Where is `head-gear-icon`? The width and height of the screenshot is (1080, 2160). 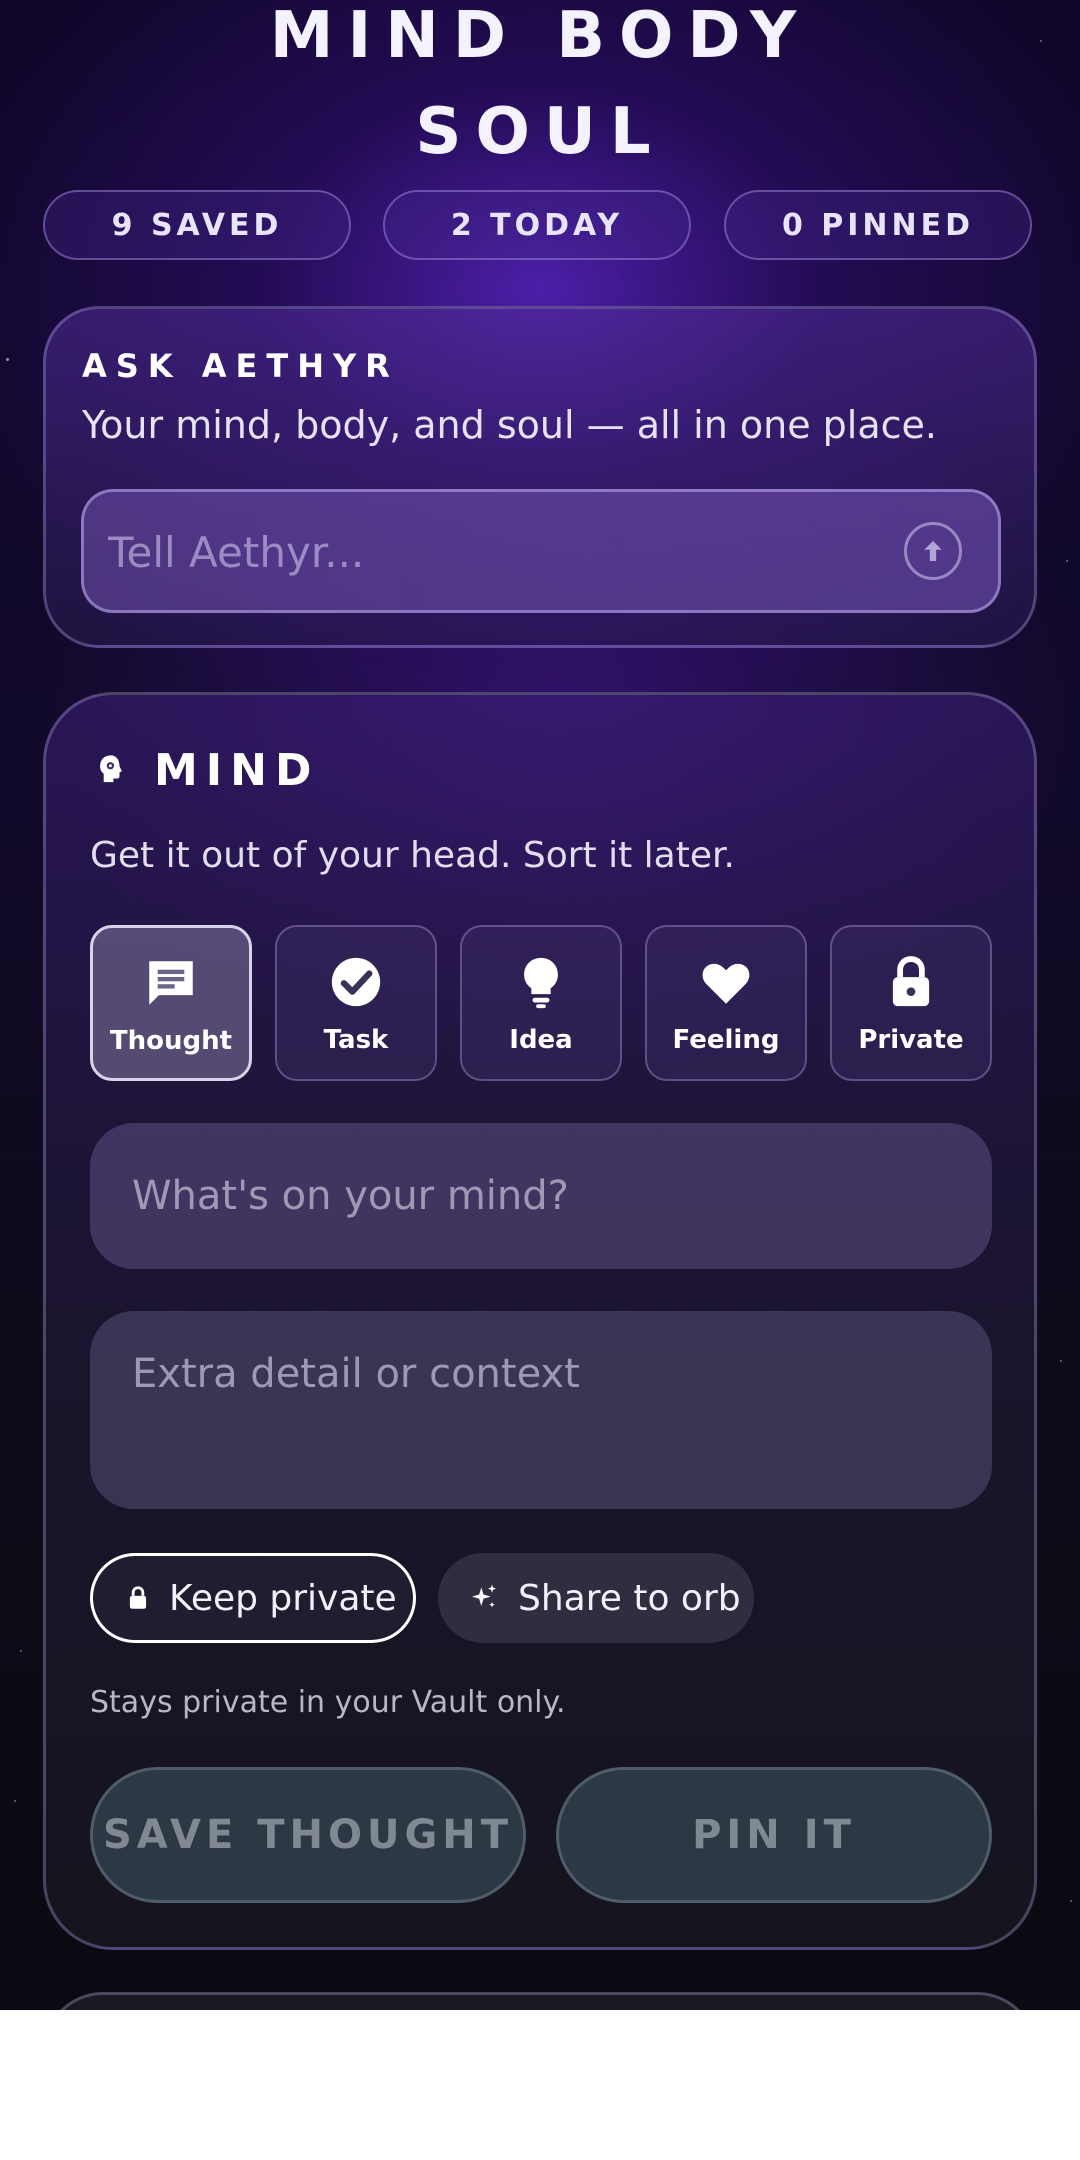
head-gear-icon is located at coordinates (111, 769).